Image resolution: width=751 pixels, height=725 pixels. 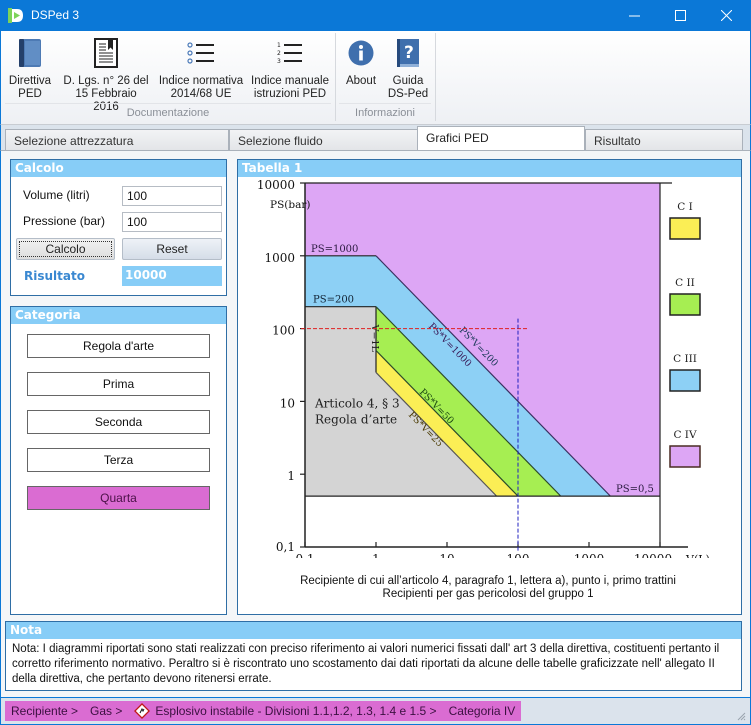 What do you see at coordinates (376, 555) in the screenshot?
I see `x-tick-label: 1` at bounding box center [376, 555].